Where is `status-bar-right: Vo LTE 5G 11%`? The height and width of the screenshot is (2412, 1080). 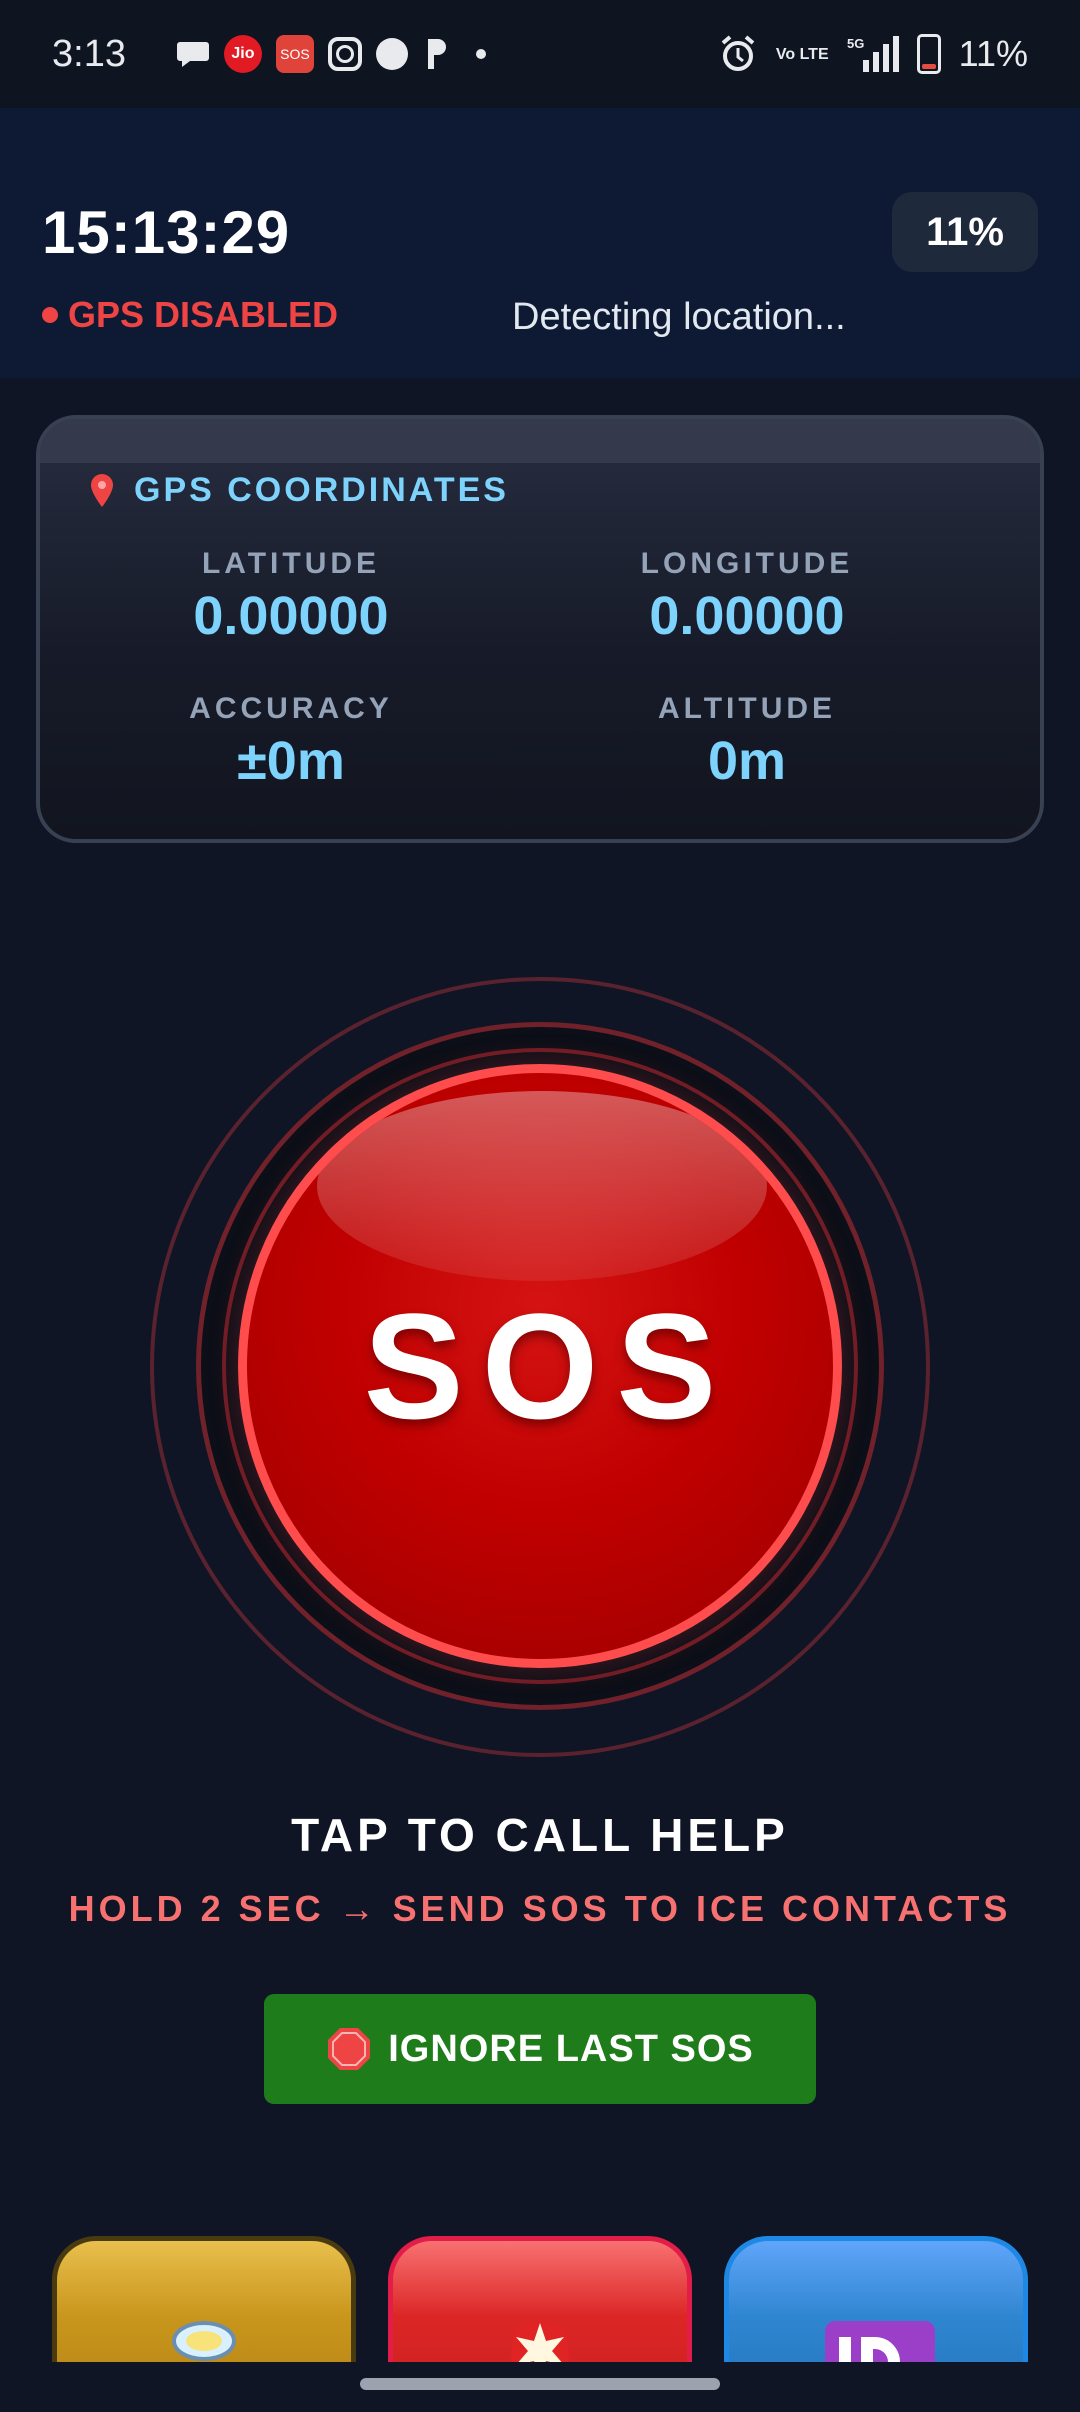
status-bar-right: Vo LTE 5G 11% is located at coordinates (873, 54).